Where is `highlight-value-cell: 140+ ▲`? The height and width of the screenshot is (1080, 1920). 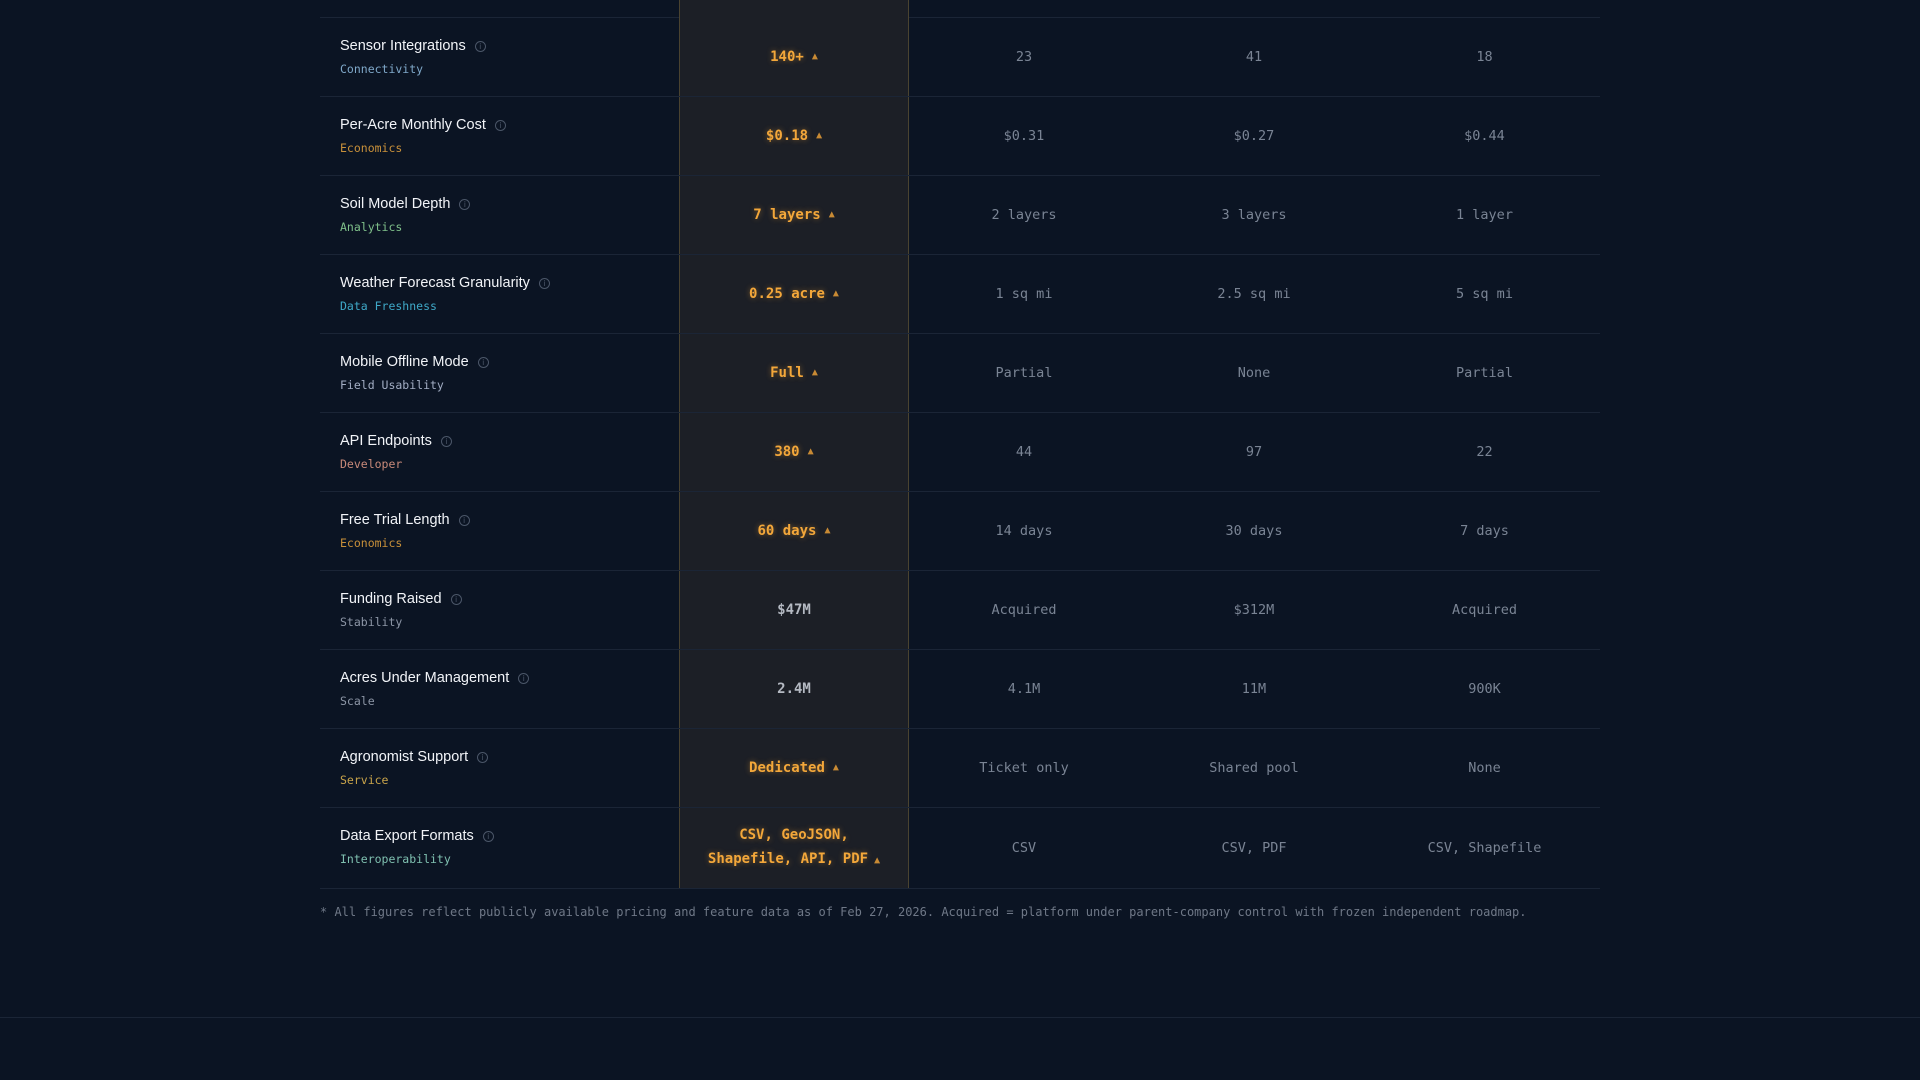
highlight-value-cell: 140+ ▲ is located at coordinates (794, 57).